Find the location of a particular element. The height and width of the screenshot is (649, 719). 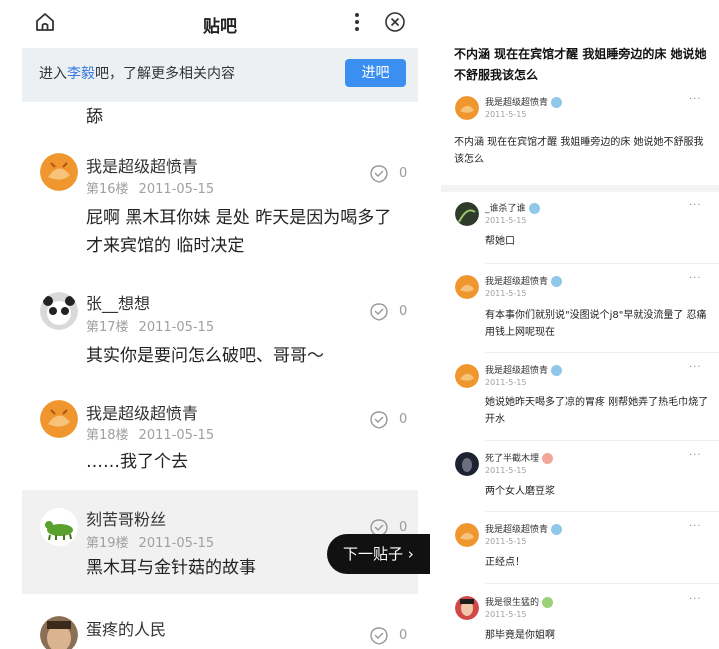

floor-number: 第19楼 is located at coordinates (107, 543).